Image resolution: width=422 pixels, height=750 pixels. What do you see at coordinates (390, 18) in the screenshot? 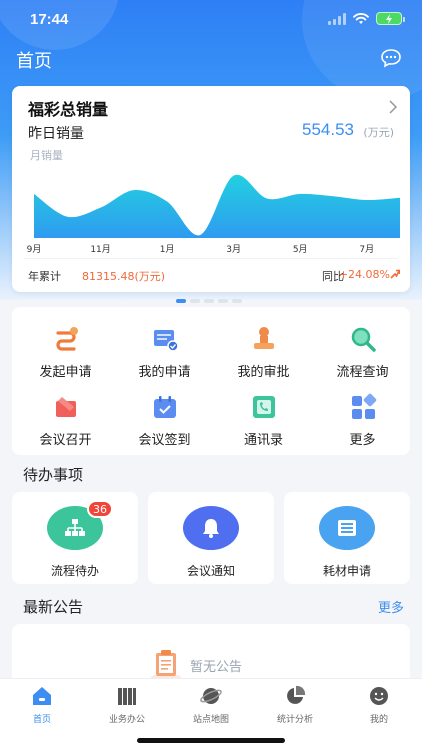
I see `battery-icon` at bounding box center [390, 18].